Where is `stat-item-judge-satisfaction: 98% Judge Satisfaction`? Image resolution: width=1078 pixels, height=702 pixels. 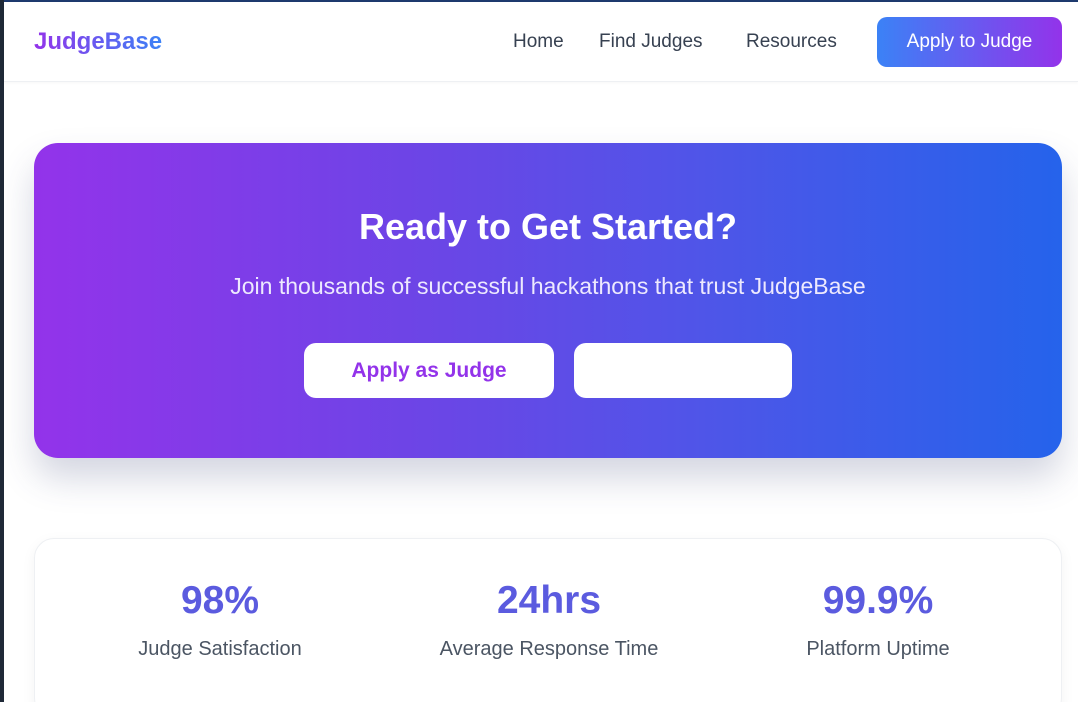
stat-item-judge-satisfaction: 98% Judge Satisfaction is located at coordinates (220, 619).